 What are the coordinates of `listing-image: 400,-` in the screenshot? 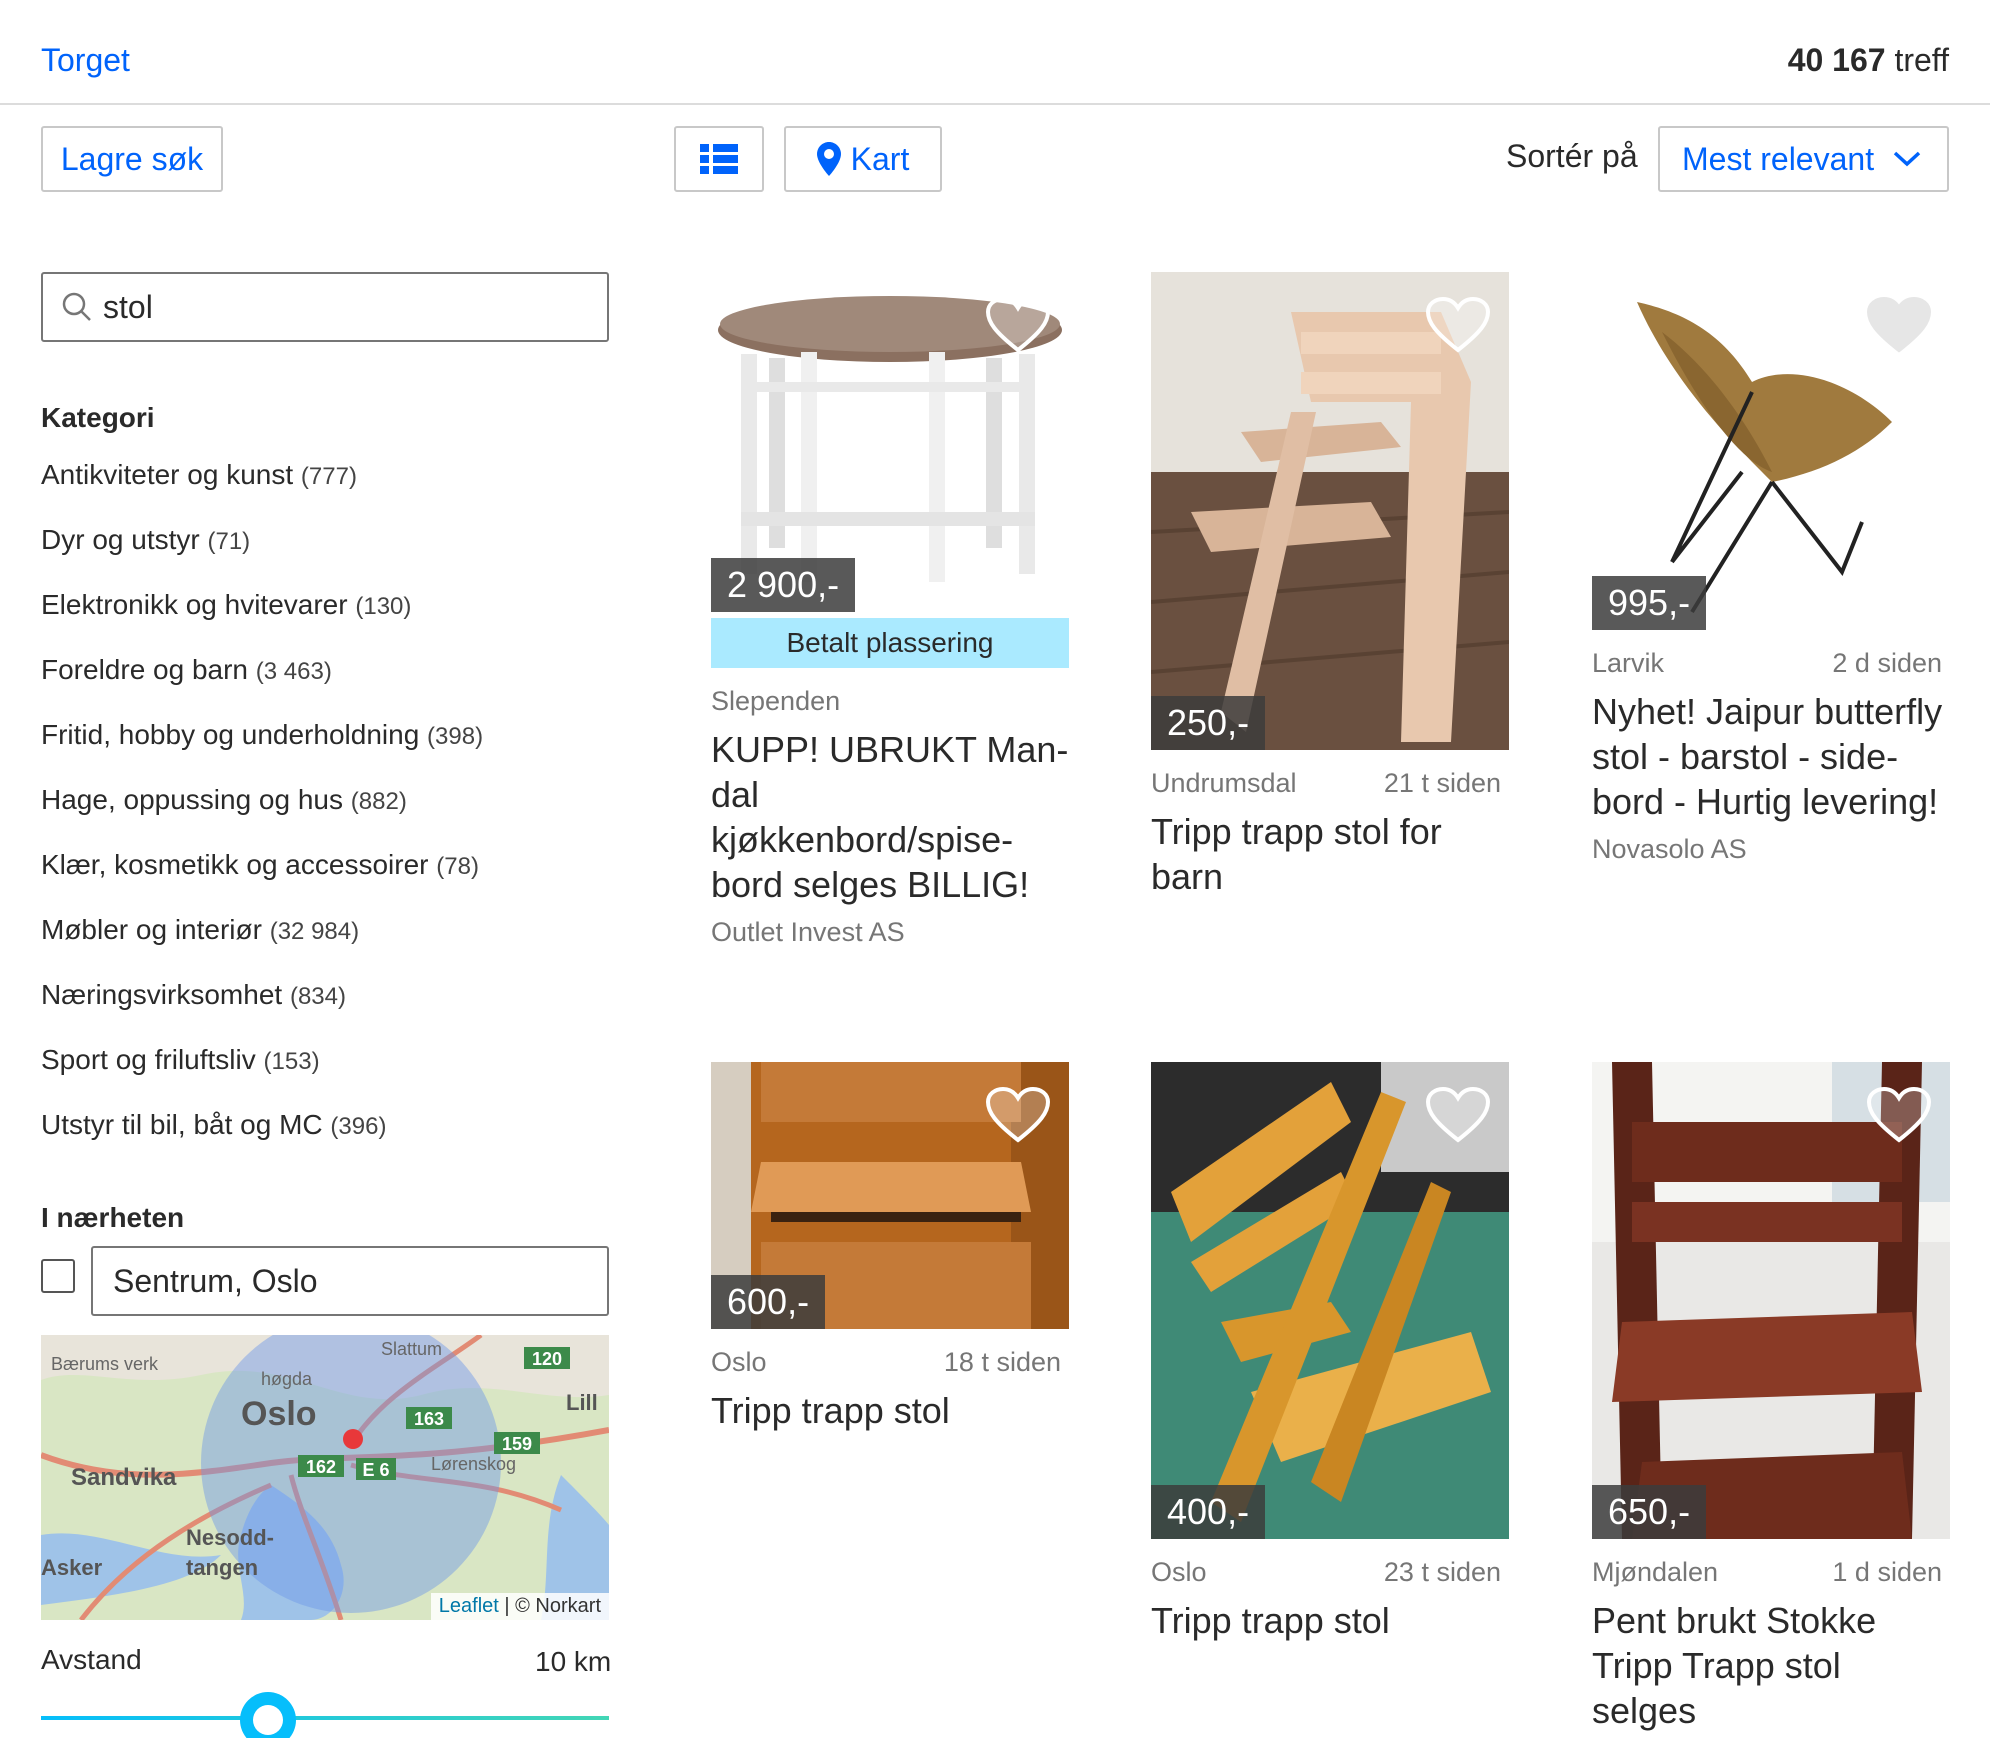 It's located at (1330, 1300).